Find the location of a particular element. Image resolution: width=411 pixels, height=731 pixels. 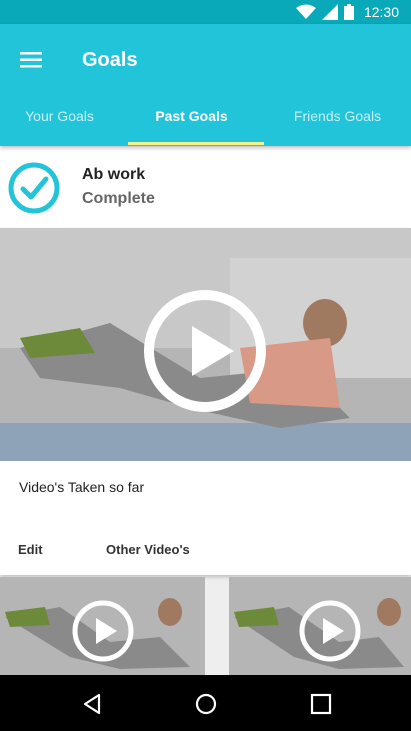

cell-signal-icon is located at coordinates (329, 12).